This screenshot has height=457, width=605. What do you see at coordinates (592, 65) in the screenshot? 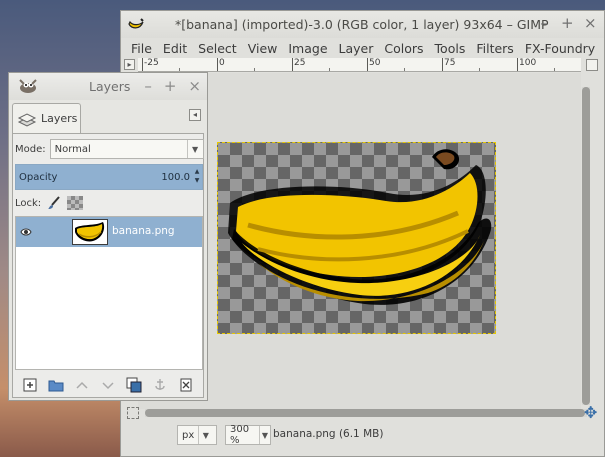
I see `zoom-to-fit-button` at bounding box center [592, 65].